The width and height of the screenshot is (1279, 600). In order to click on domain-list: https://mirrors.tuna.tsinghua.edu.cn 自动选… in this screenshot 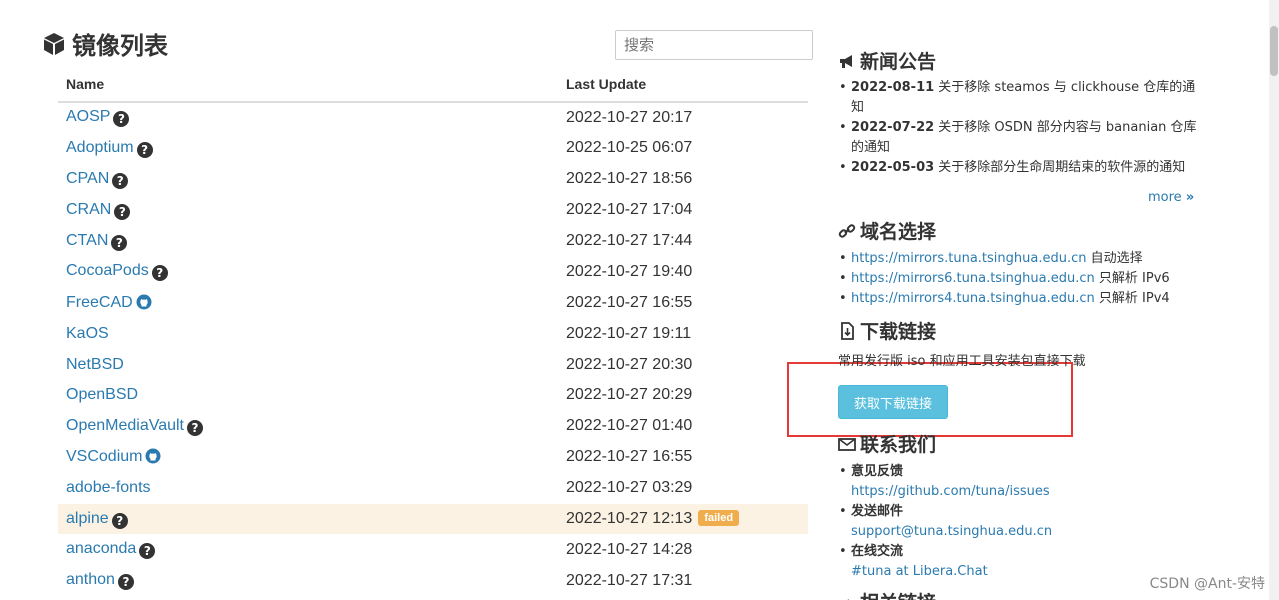, I will do `click(1023, 279)`.